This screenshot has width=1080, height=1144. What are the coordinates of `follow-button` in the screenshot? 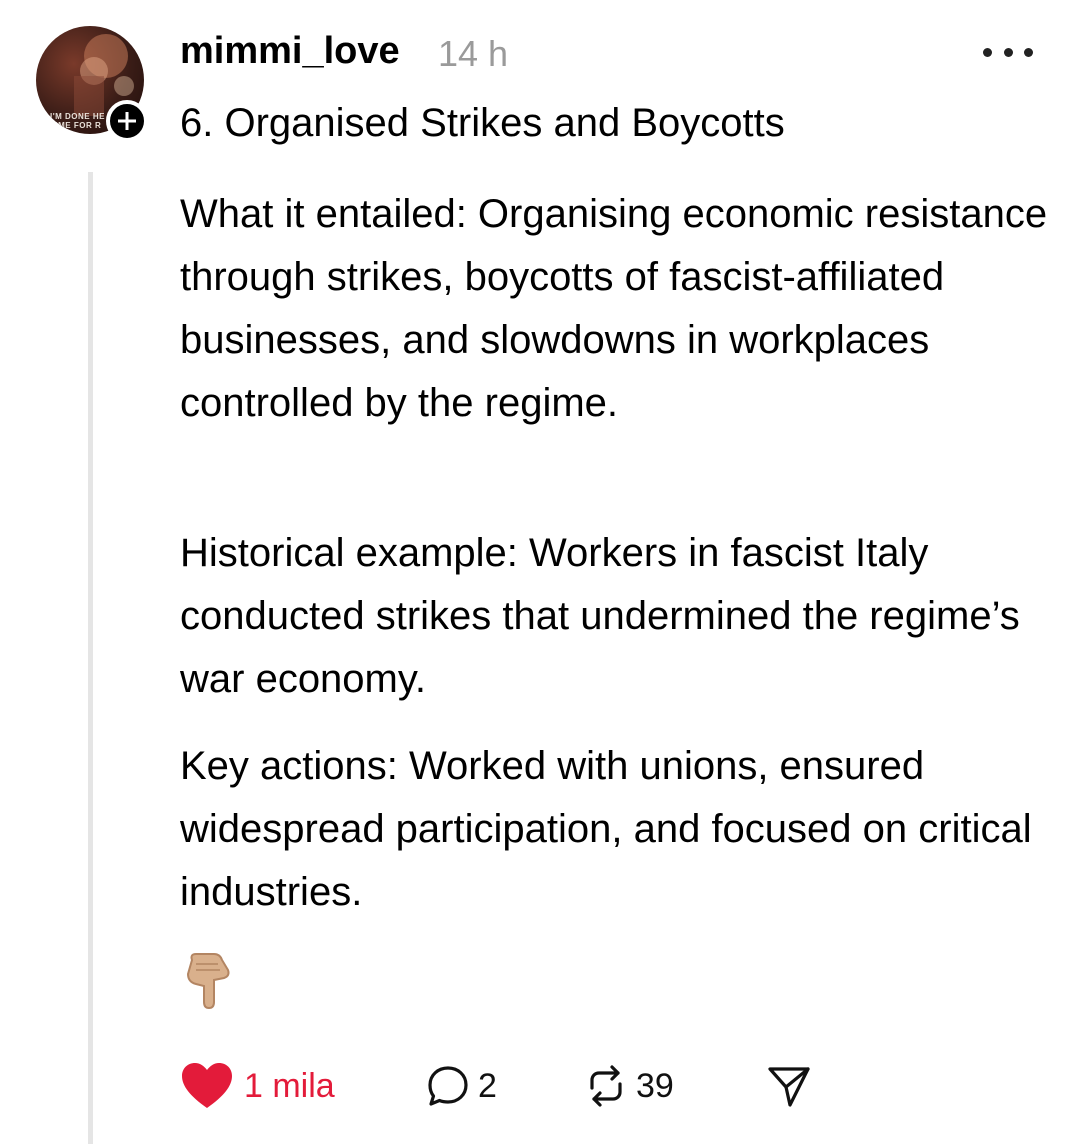 It's located at (127, 121).